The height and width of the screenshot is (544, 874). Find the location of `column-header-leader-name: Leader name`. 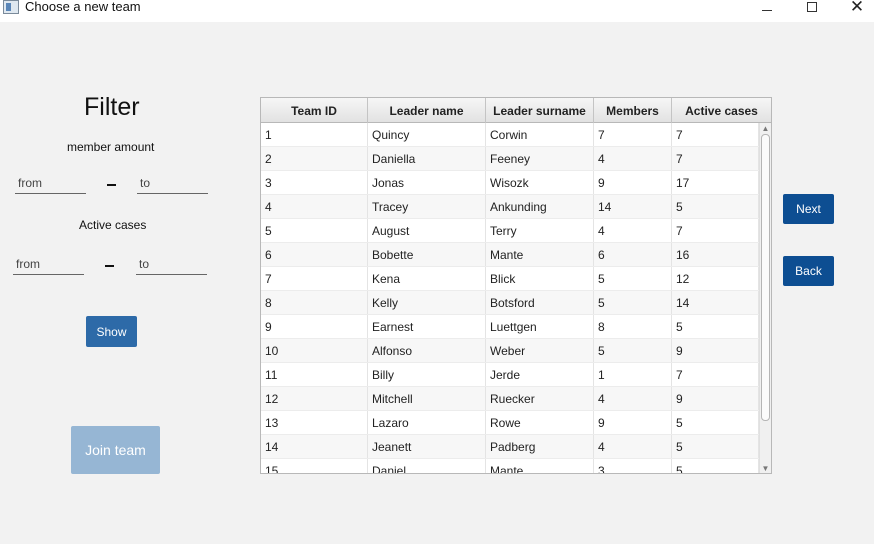

column-header-leader-name: Leader name is located at coordinates (427, 110).